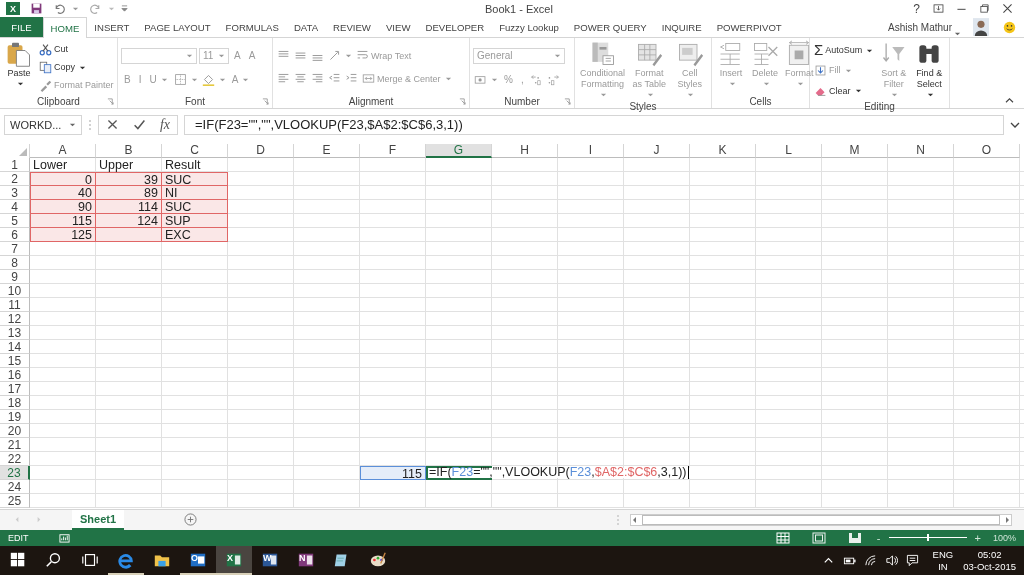 Image resolution: width=1024 pixels, height=575 pixels. What do you see at coordinates (111, 27) in the screenshot?
I see `ribbon-tab: INSERT` at bounding box center [111, 27].